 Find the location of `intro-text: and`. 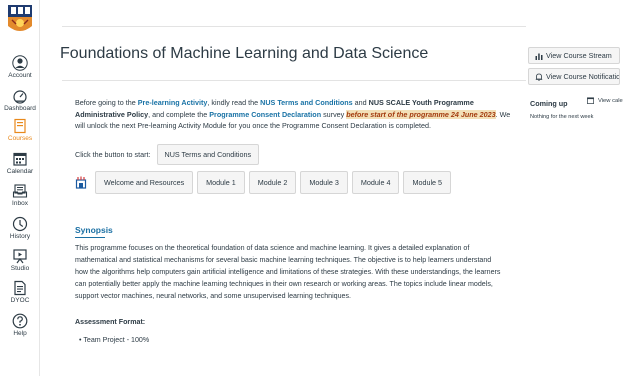

intro-text: and is located at coordinates (360, 102).